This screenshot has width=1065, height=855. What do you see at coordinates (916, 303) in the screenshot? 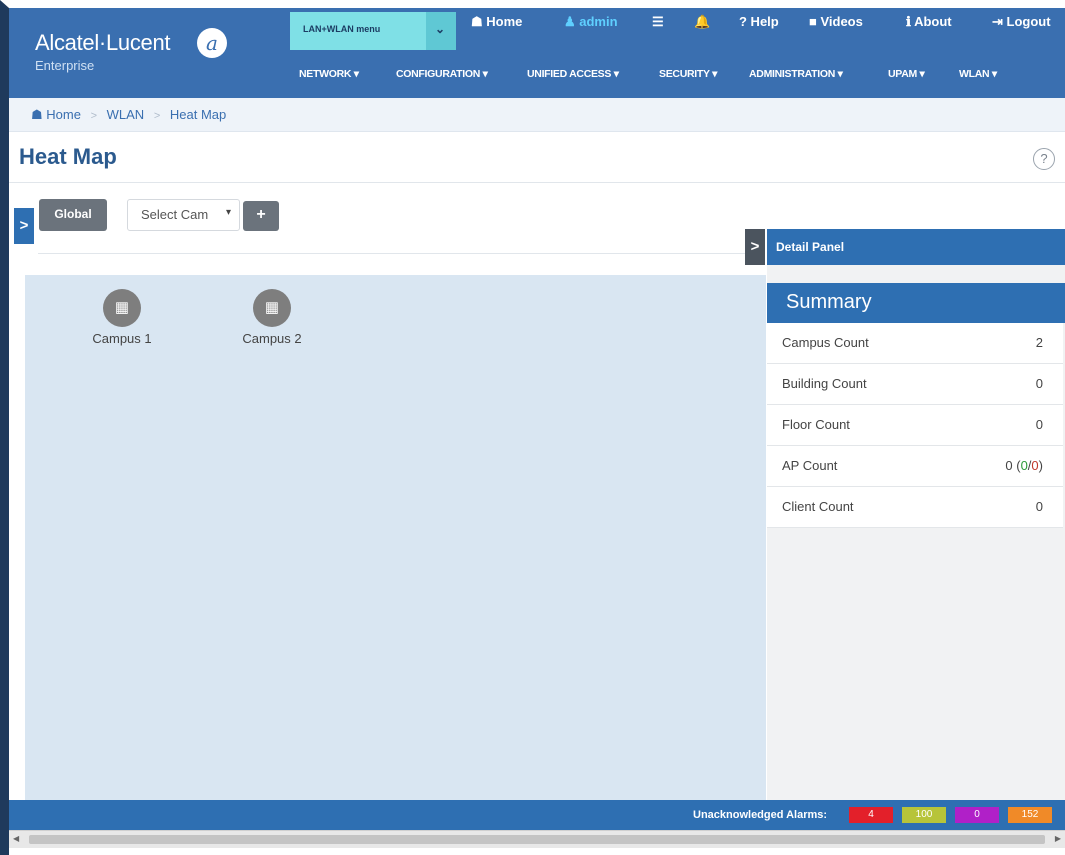
I see `summary-title: Summary` at bounding box center [916, 303].